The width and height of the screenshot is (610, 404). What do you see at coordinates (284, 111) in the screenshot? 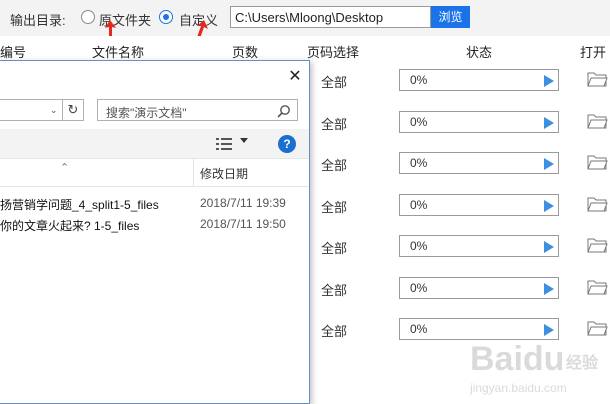
I see `search-icon` at bounding box center [284, 111].